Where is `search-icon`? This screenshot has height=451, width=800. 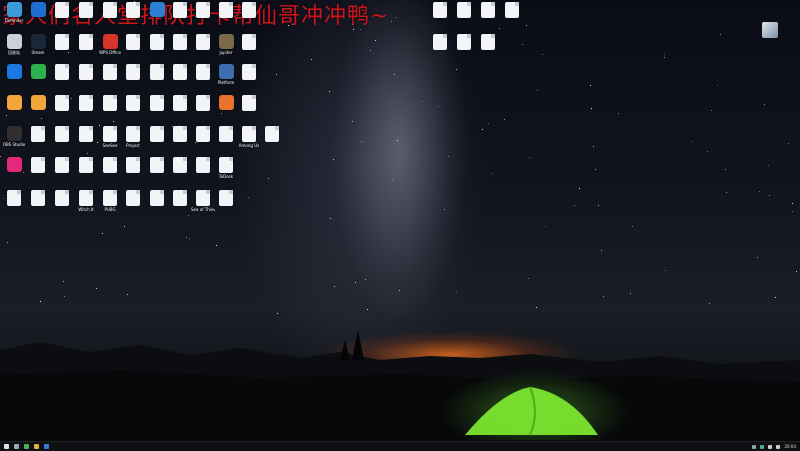
search-icon is located at coordinates (16, 446).